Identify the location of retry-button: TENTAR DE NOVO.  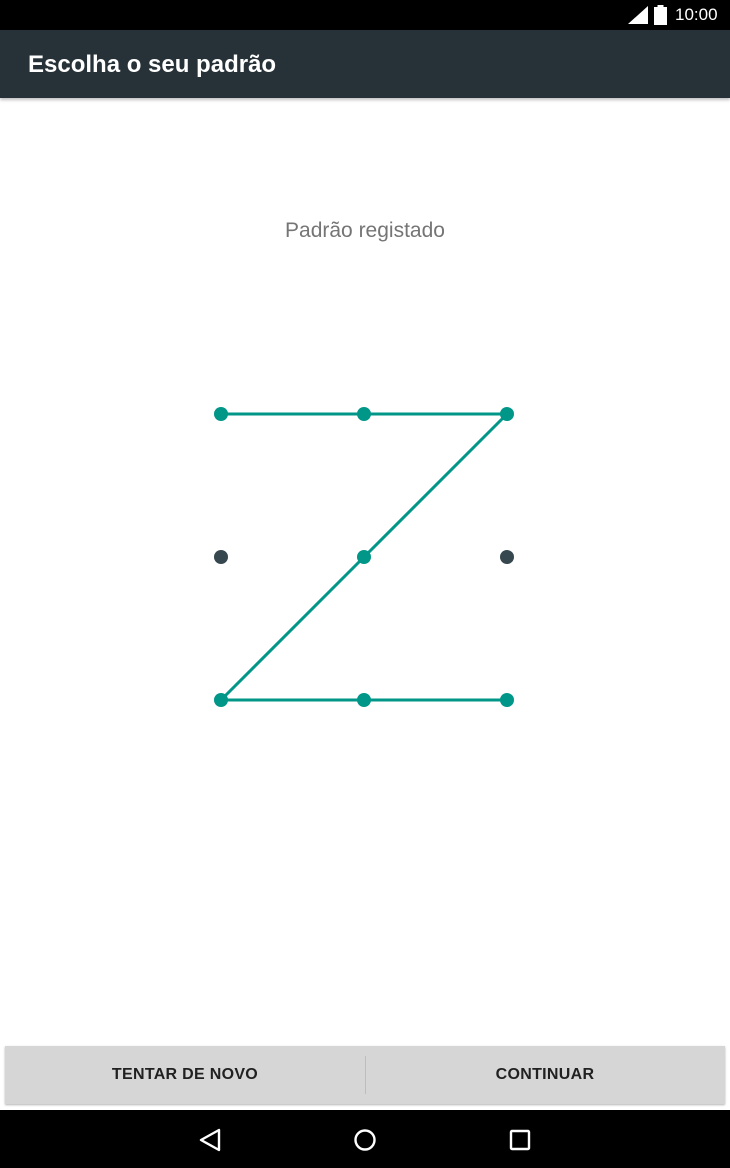
(185, 1075).